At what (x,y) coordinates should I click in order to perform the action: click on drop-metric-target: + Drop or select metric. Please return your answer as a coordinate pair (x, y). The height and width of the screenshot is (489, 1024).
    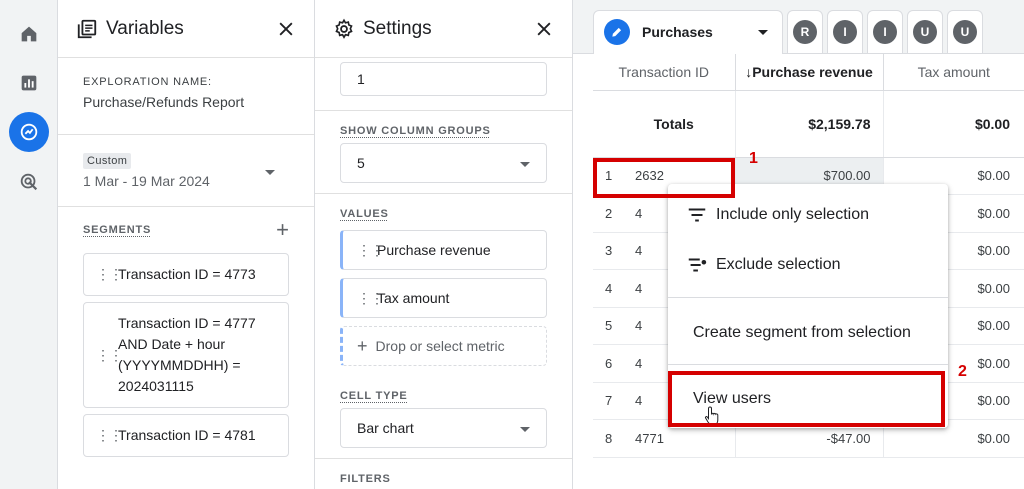
    Looking at the image, I should click on (443, 346).